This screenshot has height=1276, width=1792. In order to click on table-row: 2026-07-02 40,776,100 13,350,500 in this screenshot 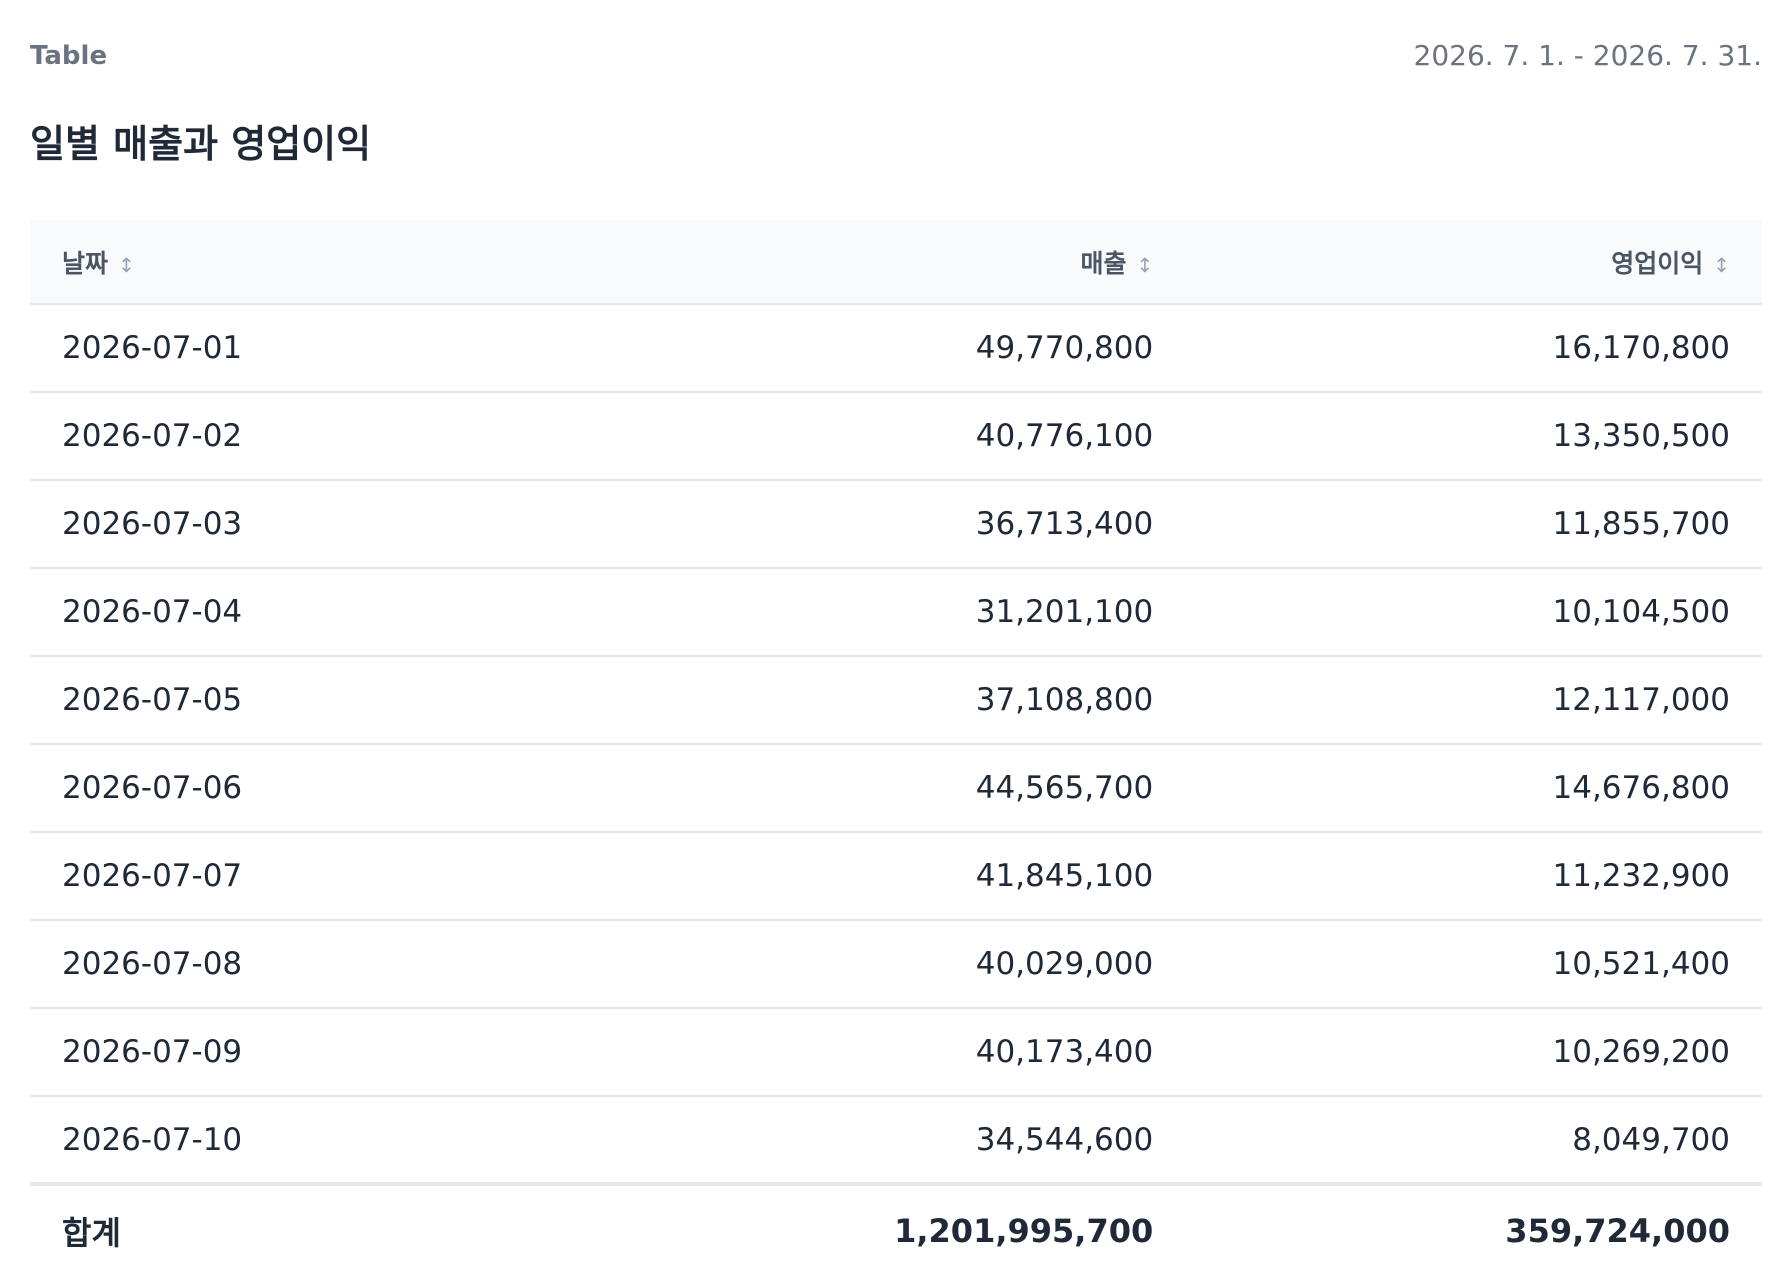, I will do `click(896, 436)`.